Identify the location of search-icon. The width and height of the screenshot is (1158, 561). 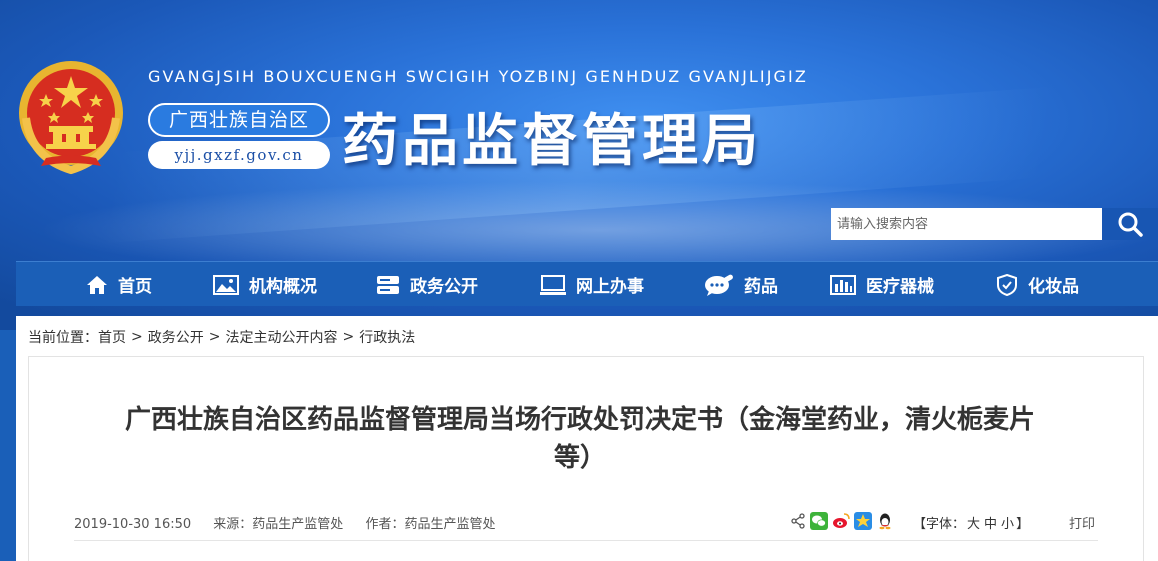
(1130, 224).